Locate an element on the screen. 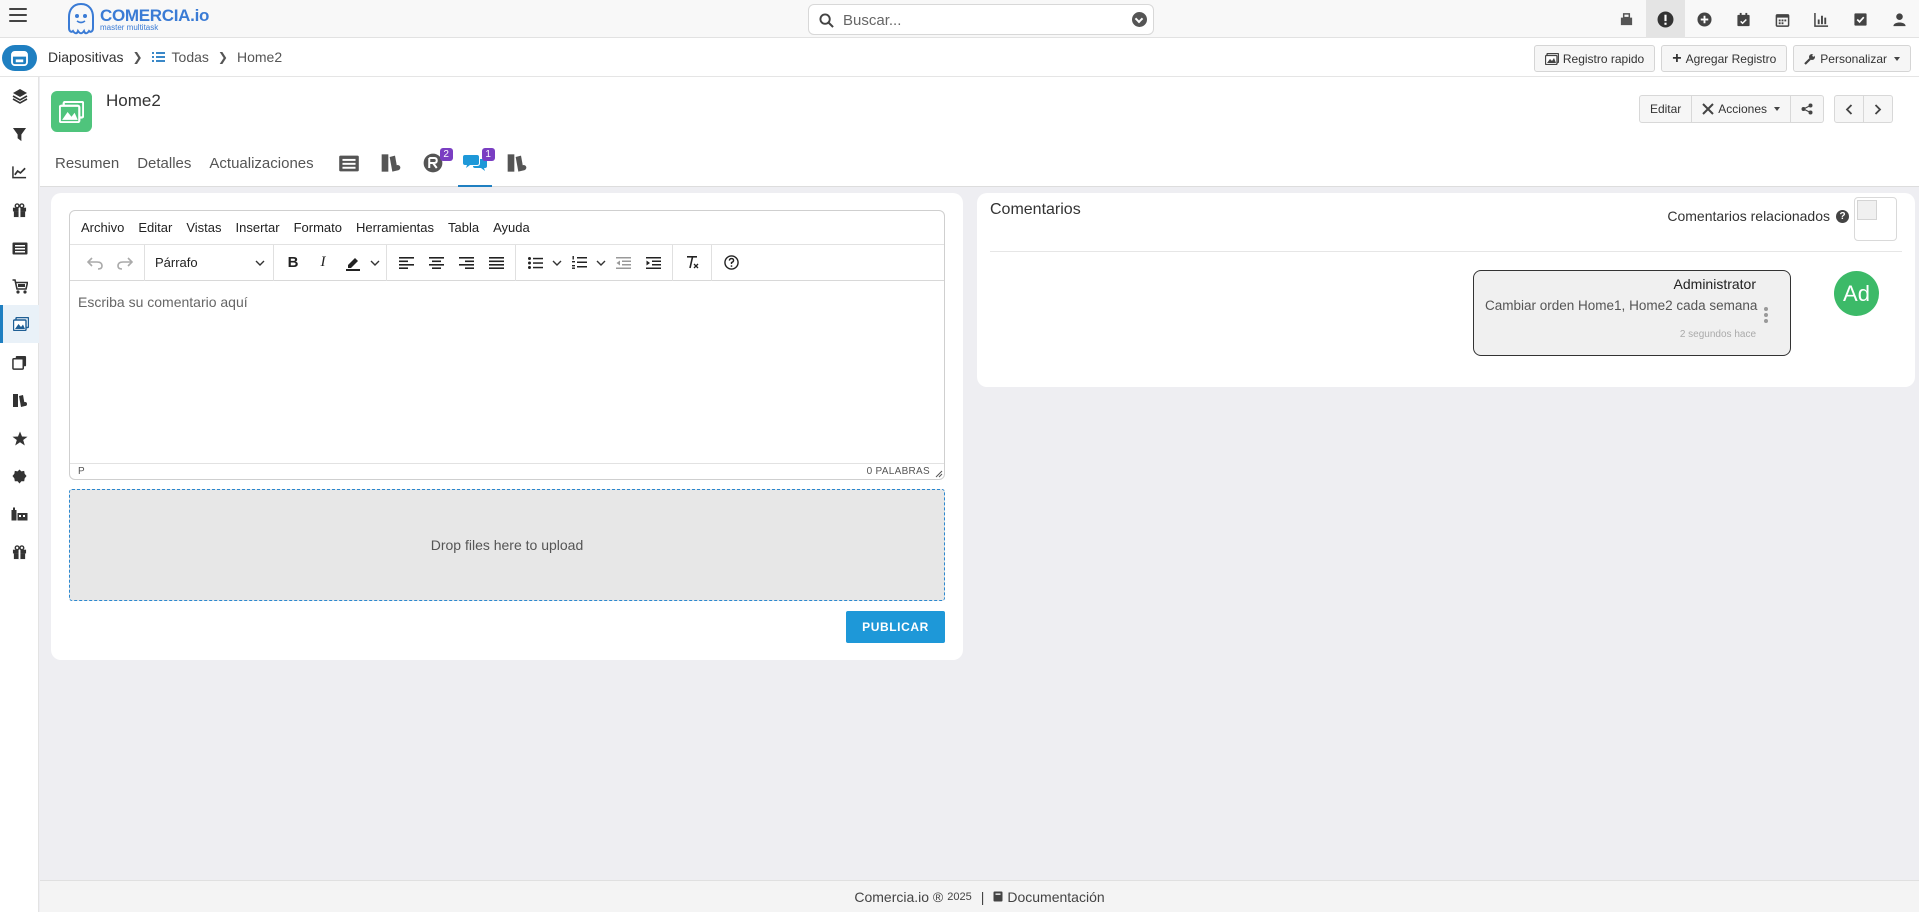  quick-record-button: Registro rapido is located at coordinates (1594, 58).